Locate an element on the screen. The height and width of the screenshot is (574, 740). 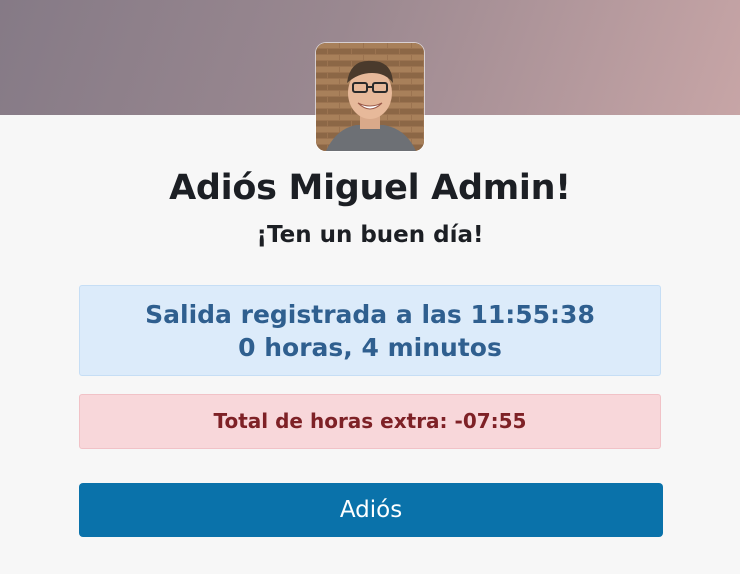
farewell-subtitle: ¡Ten un buen día! is located at coordinates (370, 235).